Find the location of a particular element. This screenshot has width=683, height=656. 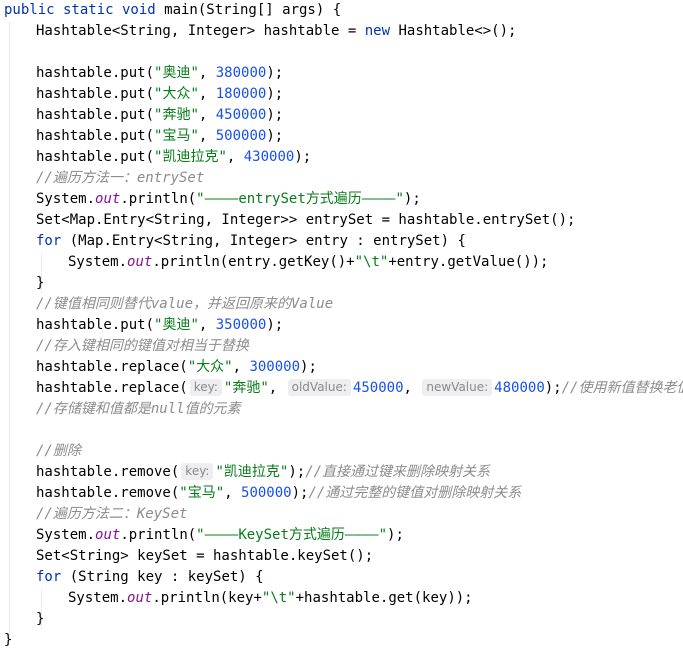

number-literal: 180000 is located at coordinates (241, 94).